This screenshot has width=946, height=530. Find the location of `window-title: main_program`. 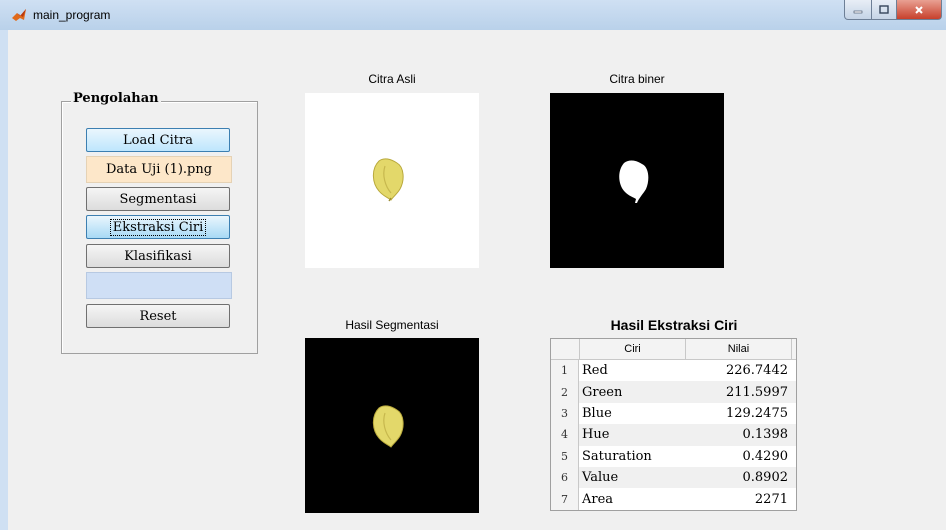

window-title: main_program is located at coordinates (72, 15).